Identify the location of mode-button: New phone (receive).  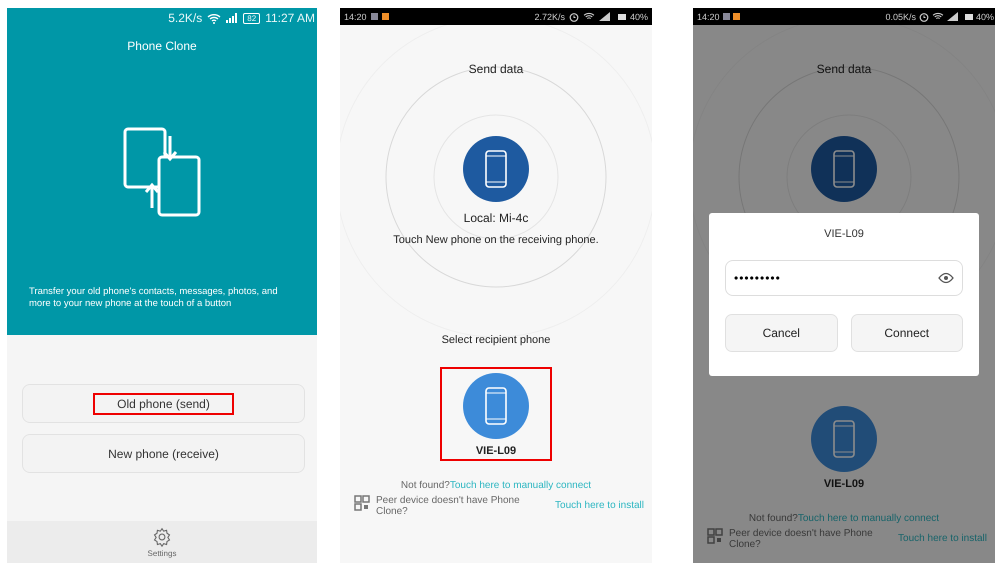
(163, 453).